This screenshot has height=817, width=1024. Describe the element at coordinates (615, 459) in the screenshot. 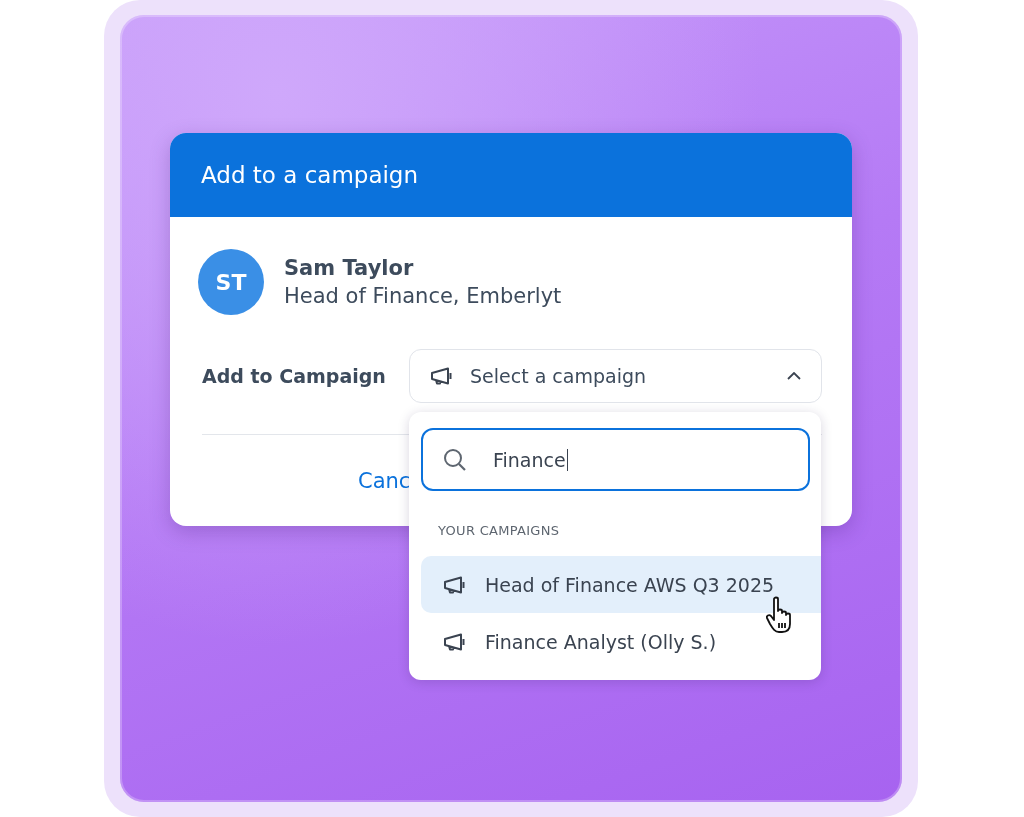

I see `search-field: Finance` at that location.